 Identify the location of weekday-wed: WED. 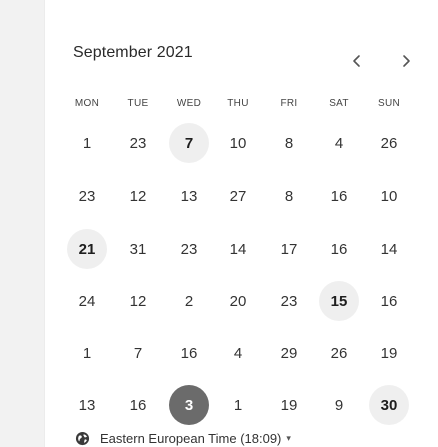
(189, 103).